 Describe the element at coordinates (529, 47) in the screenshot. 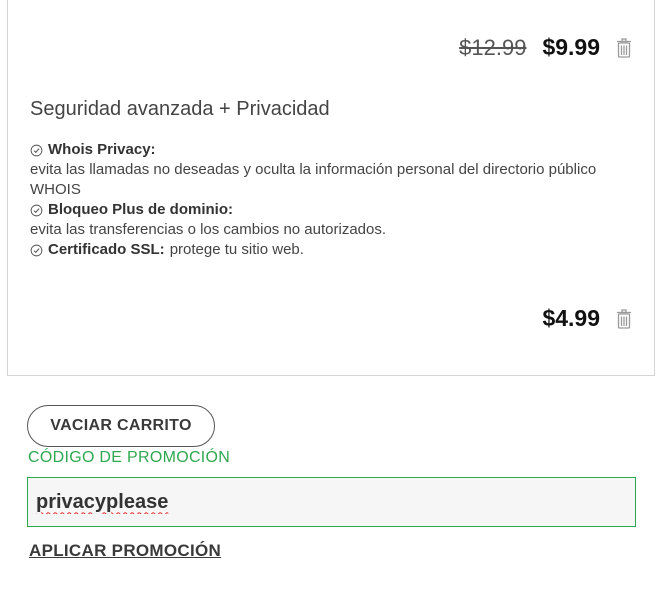

I see `item1-price-row: $12.99 $9.99` at that location.